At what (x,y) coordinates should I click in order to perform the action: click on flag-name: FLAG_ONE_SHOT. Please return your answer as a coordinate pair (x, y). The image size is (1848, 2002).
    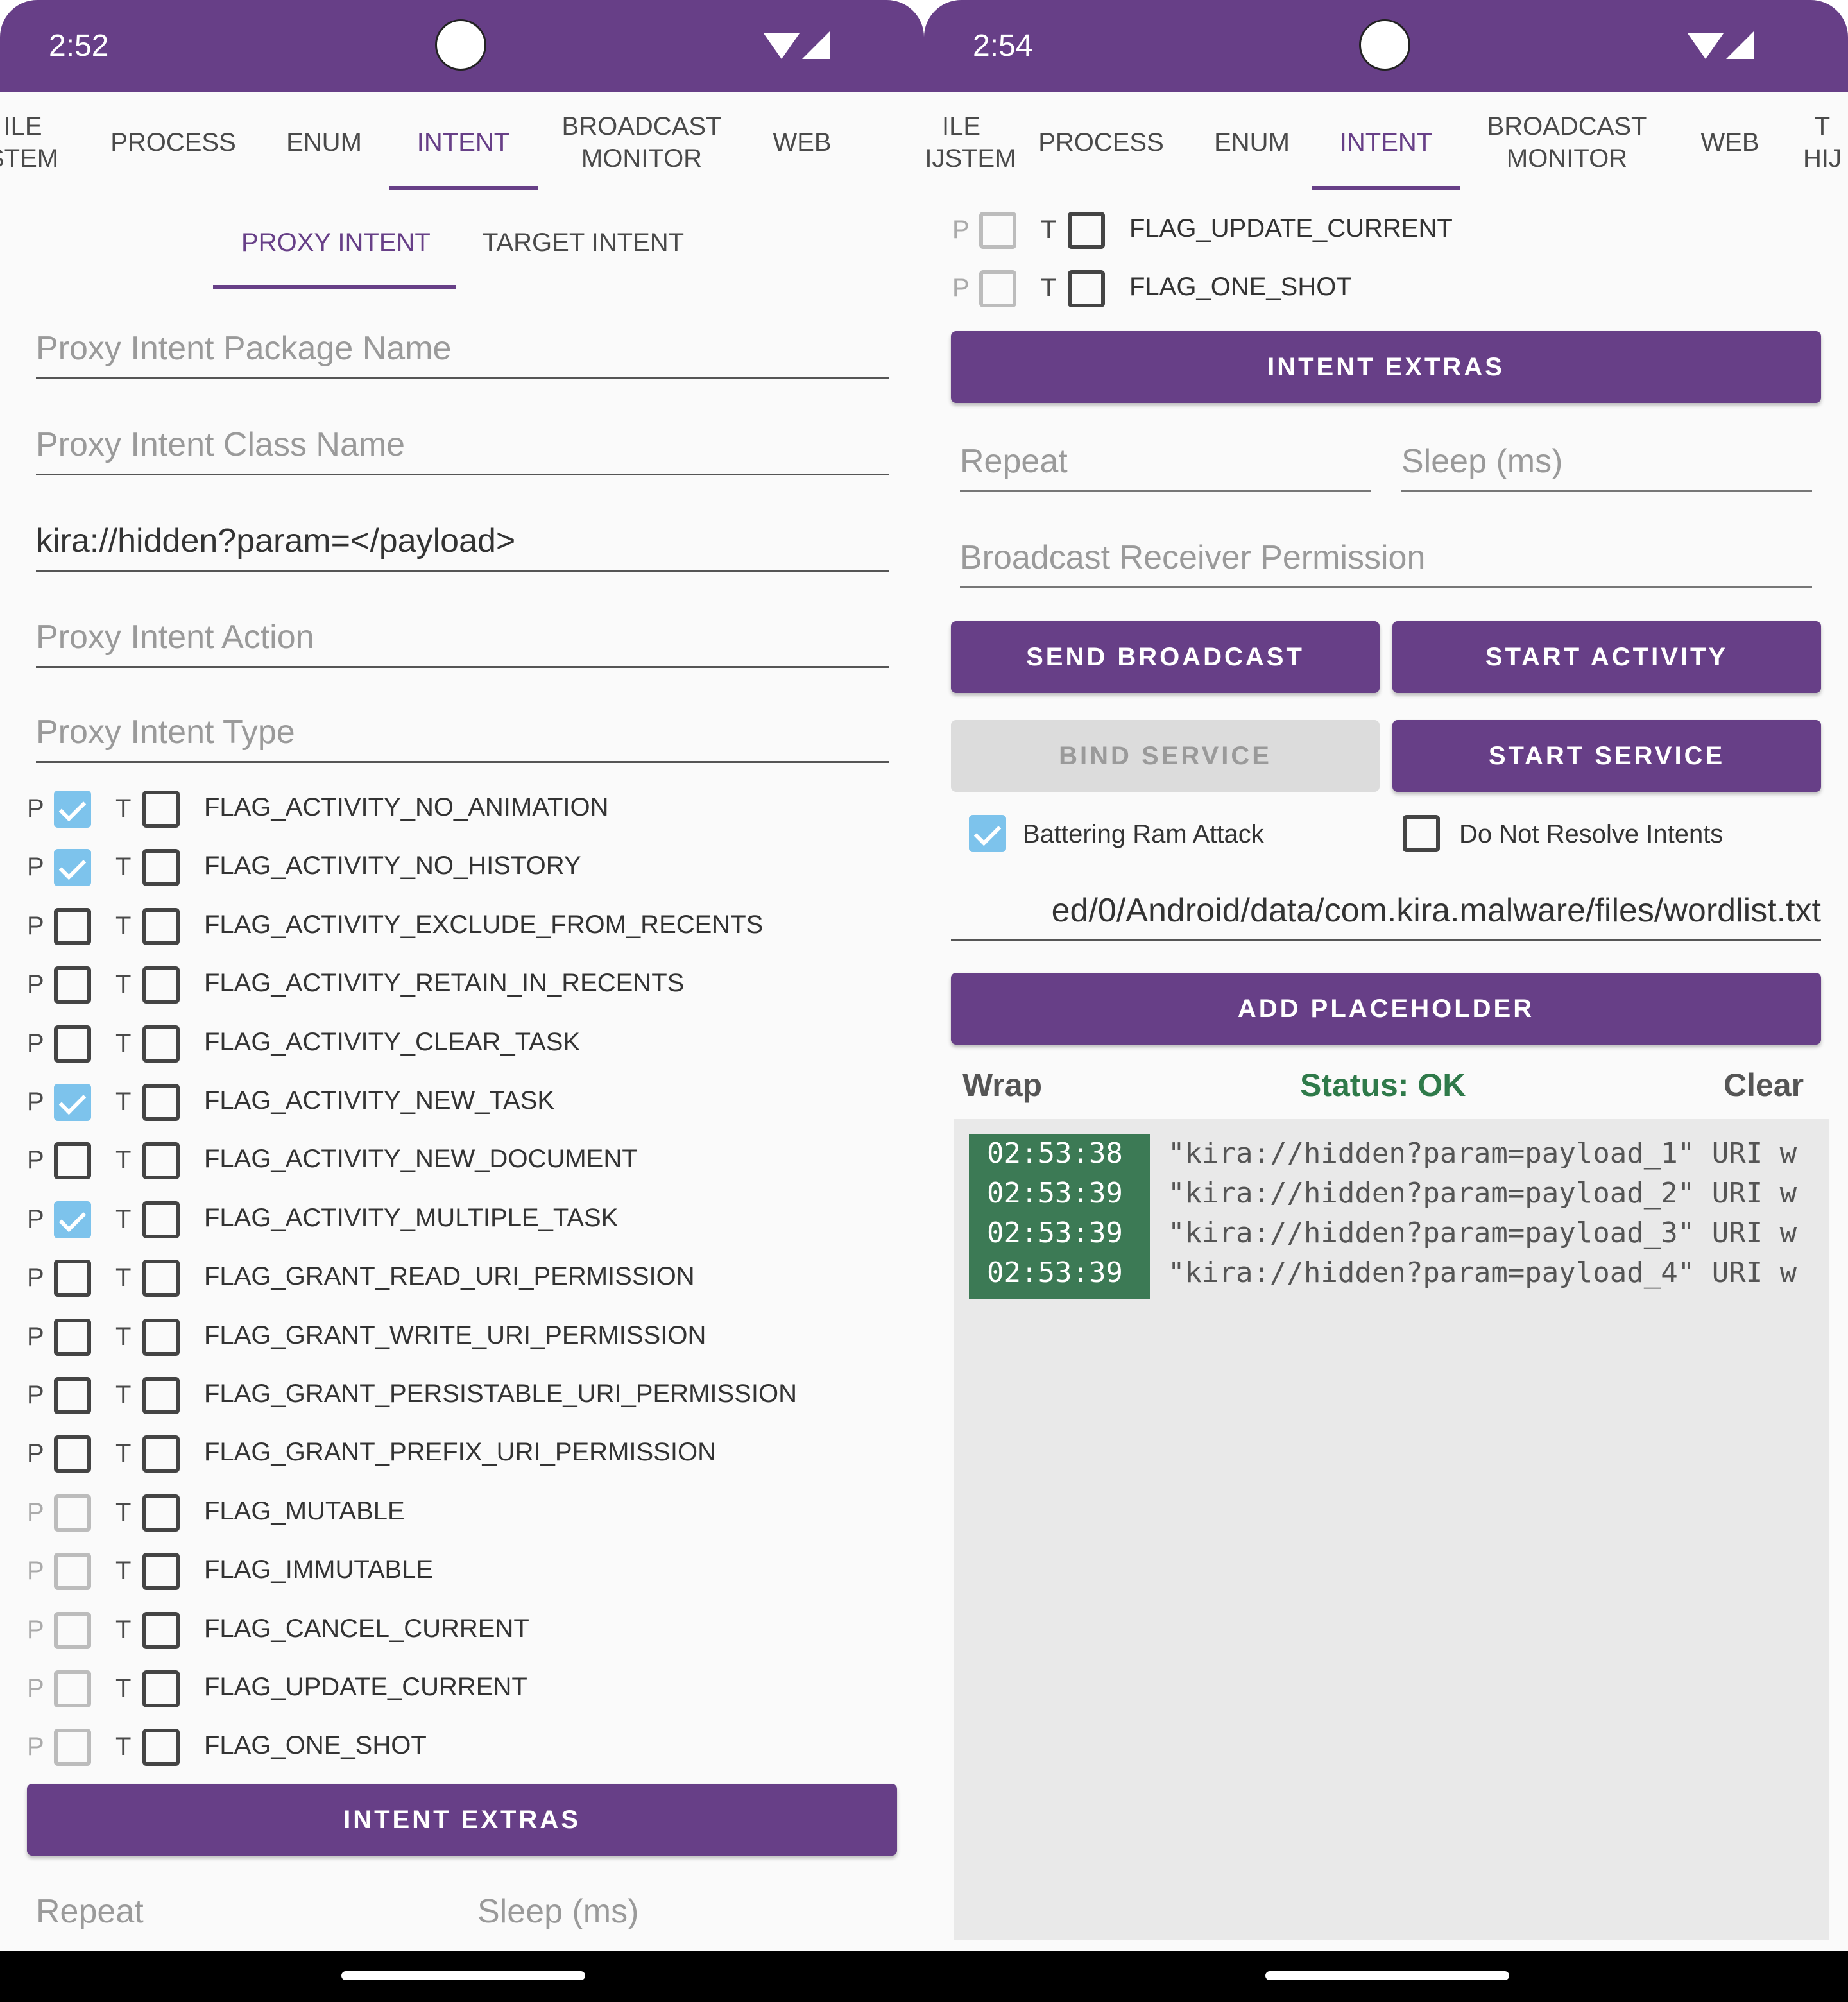
    Looking at the image, I should click on (1241, 287).